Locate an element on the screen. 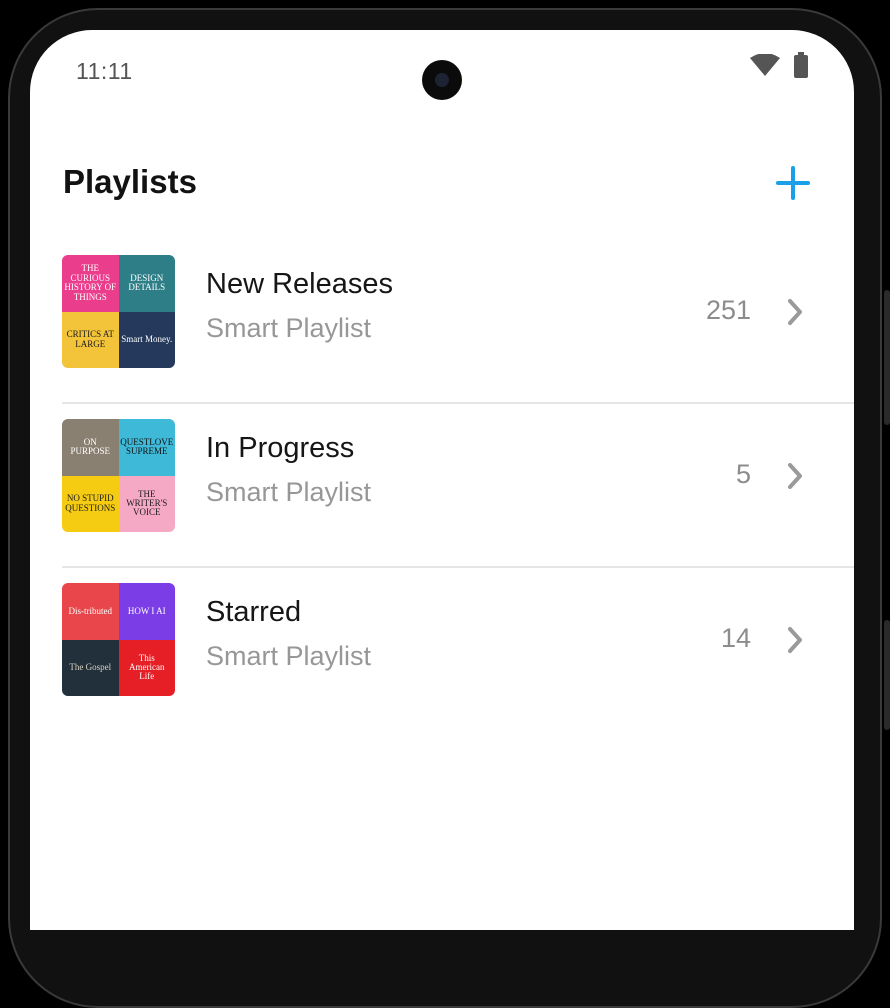 The image size is (890, 1008). the-writers-voice-art: THE WRITER'S VOICE is located at coordinates (146, 503).